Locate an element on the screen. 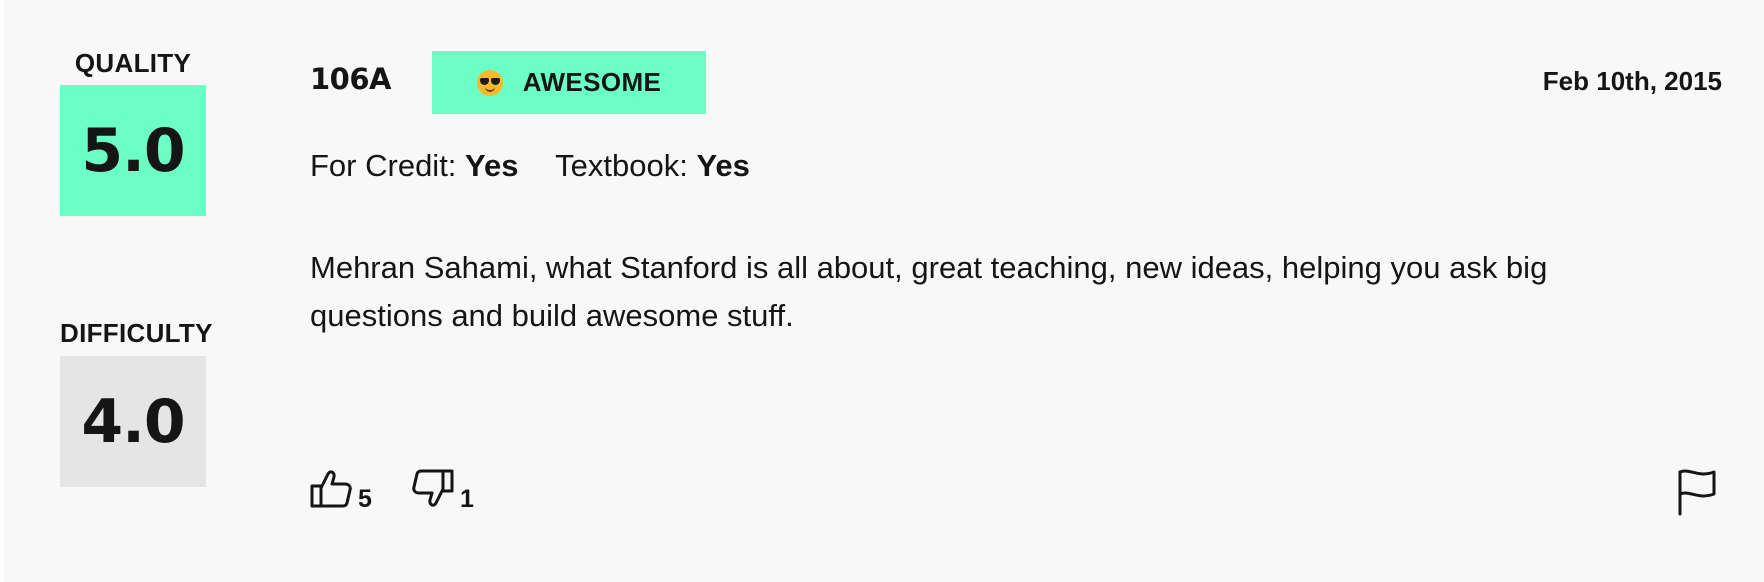 This screenshot has width=1764, height=582. helpful-vote-button: 5 is located at coordinates (341, 490).